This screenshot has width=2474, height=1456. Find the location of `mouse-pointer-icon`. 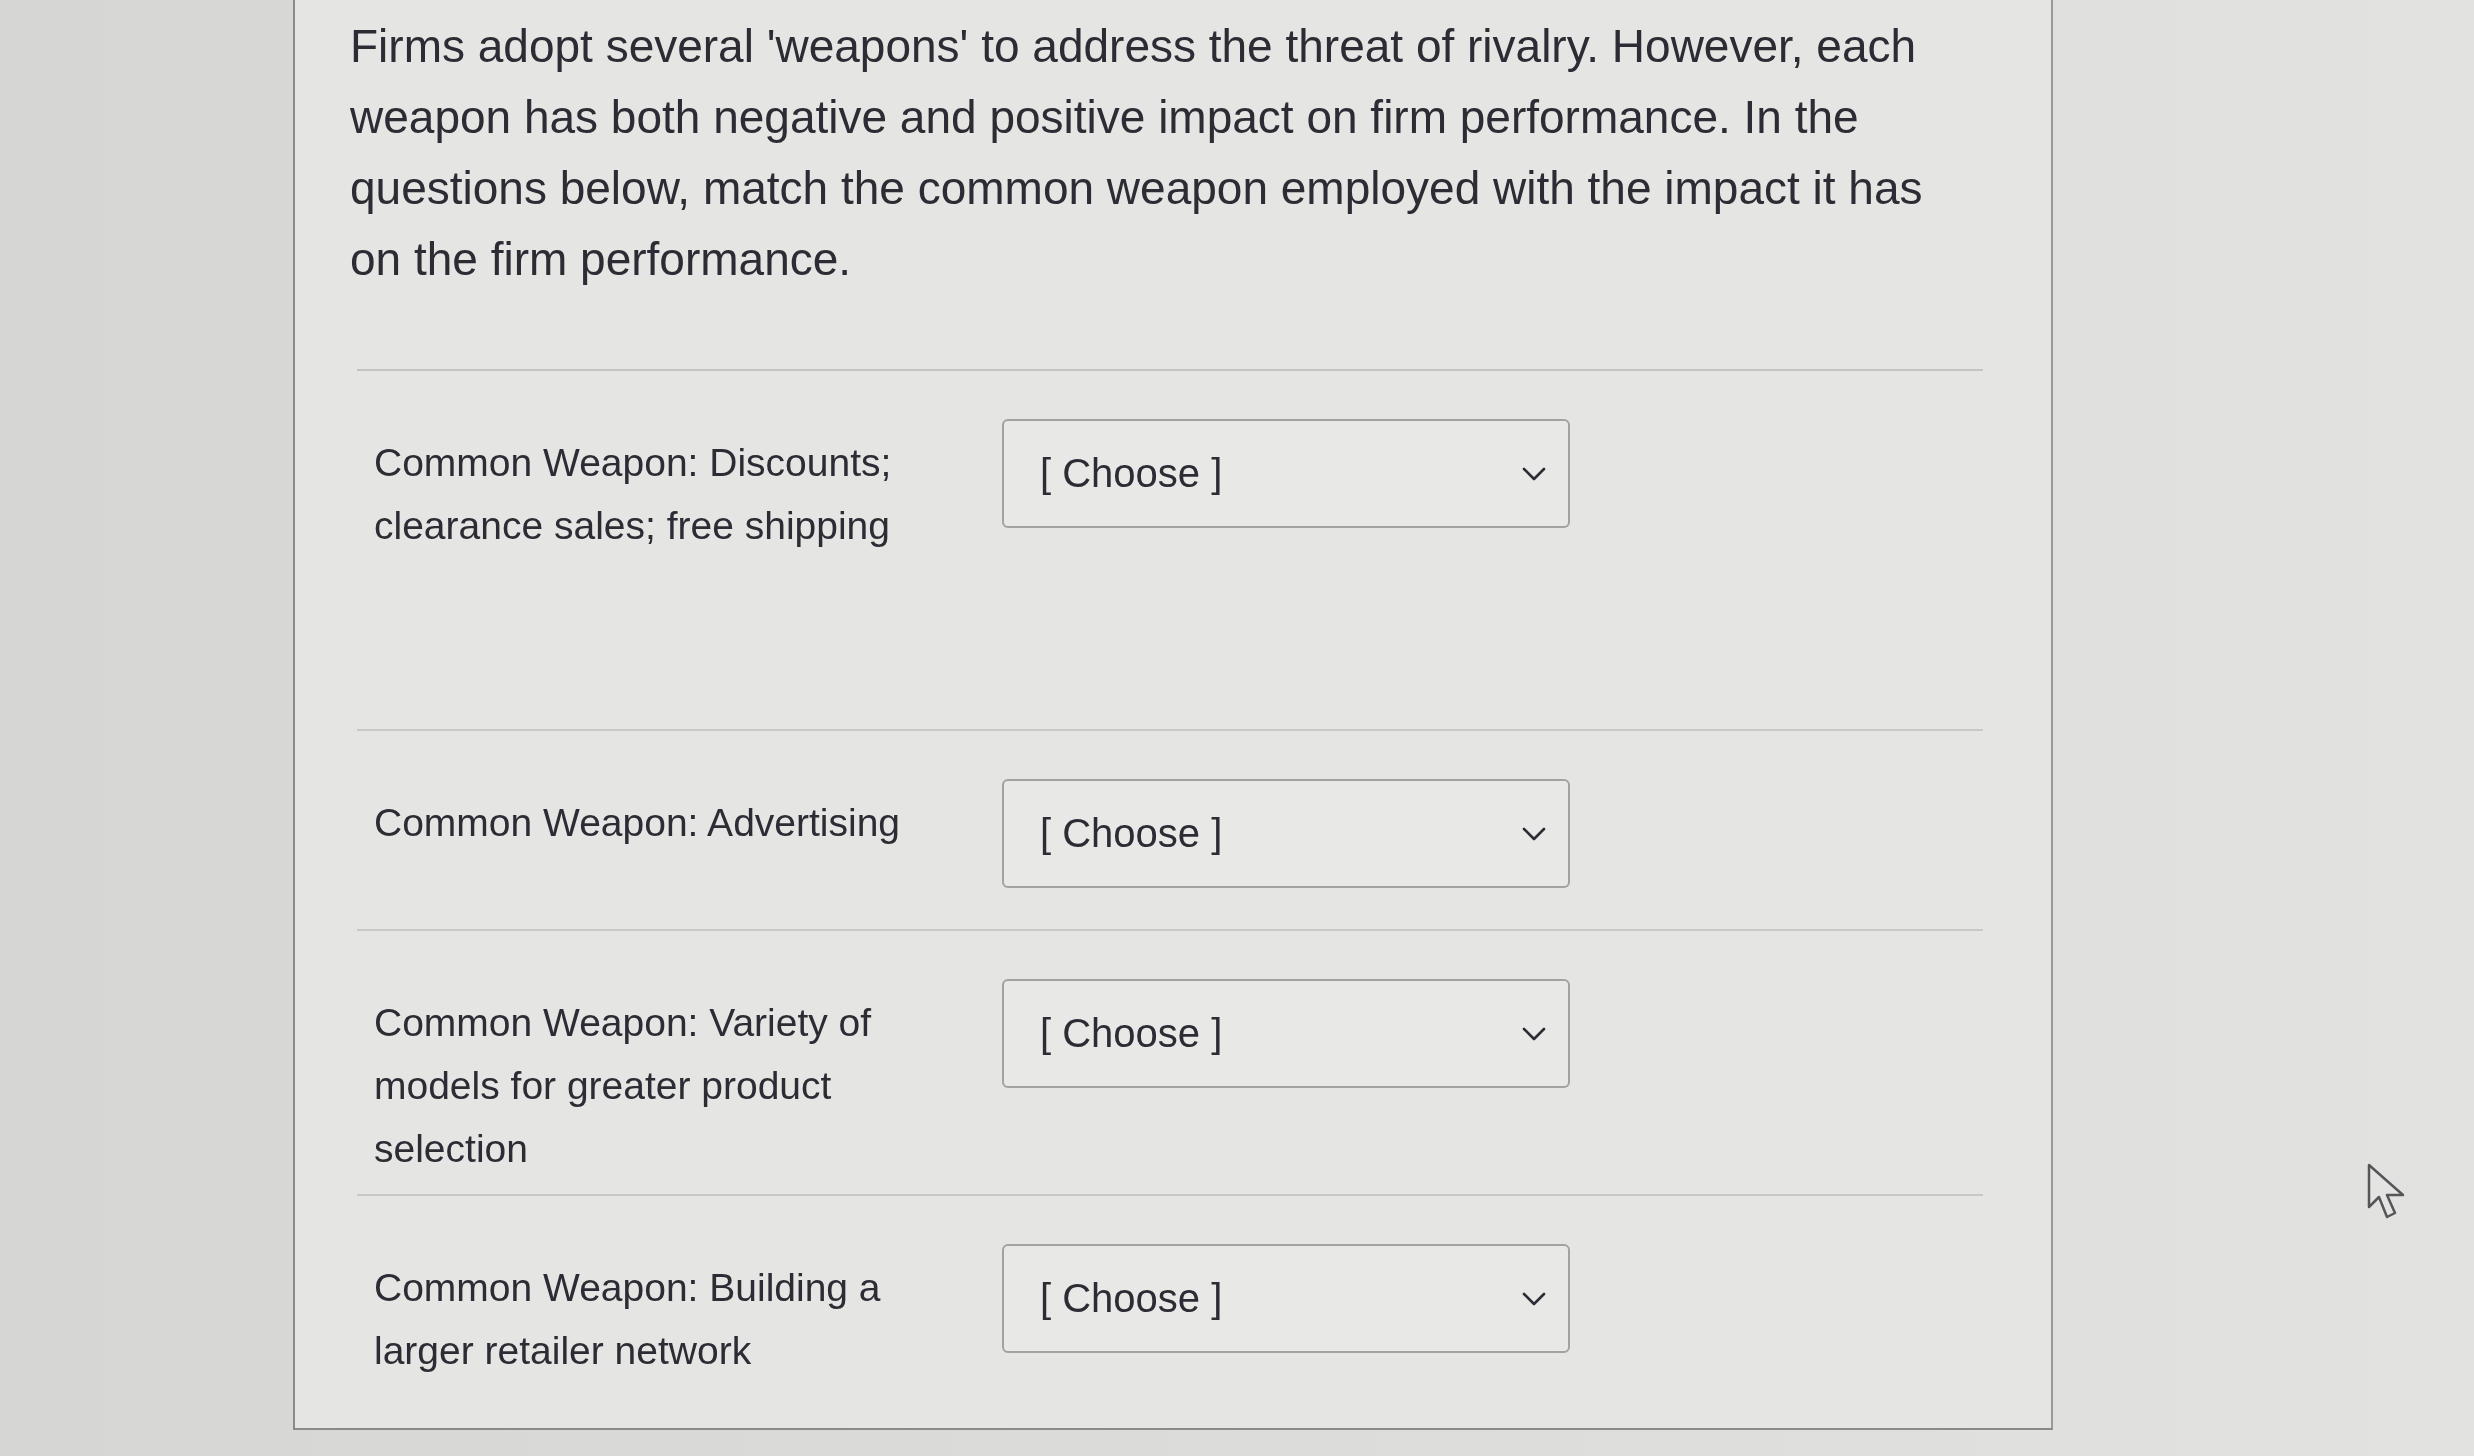

mouse-pointer-icon is located at coordinates (2387, 1191).